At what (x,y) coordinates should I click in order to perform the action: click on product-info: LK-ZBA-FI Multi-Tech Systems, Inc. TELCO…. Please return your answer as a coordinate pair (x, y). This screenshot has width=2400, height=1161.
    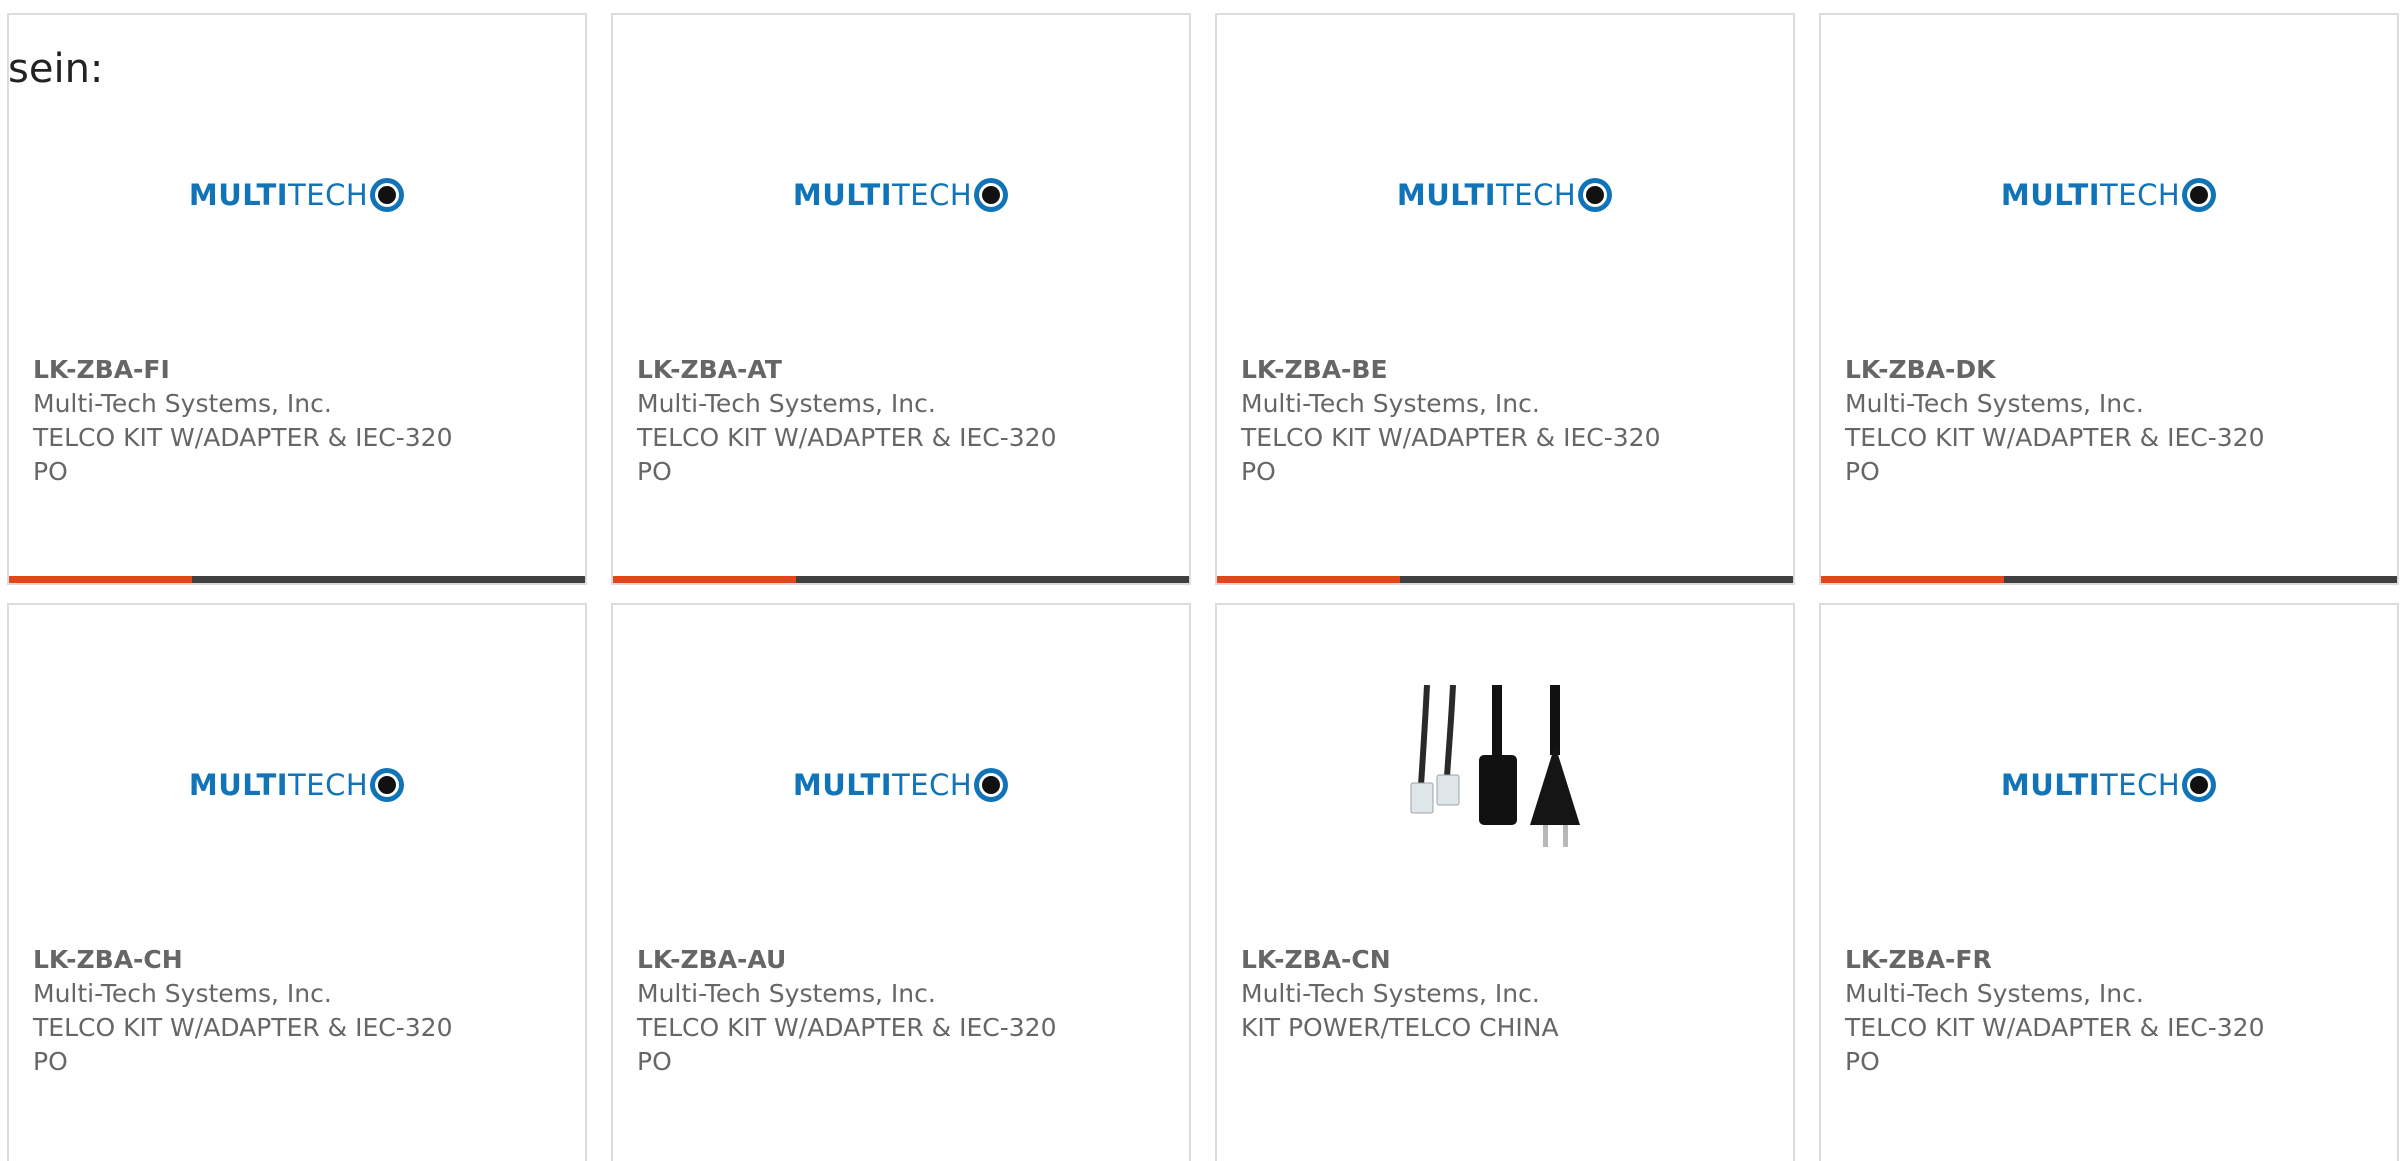
    Looking at the image, I should click on (243, 421).